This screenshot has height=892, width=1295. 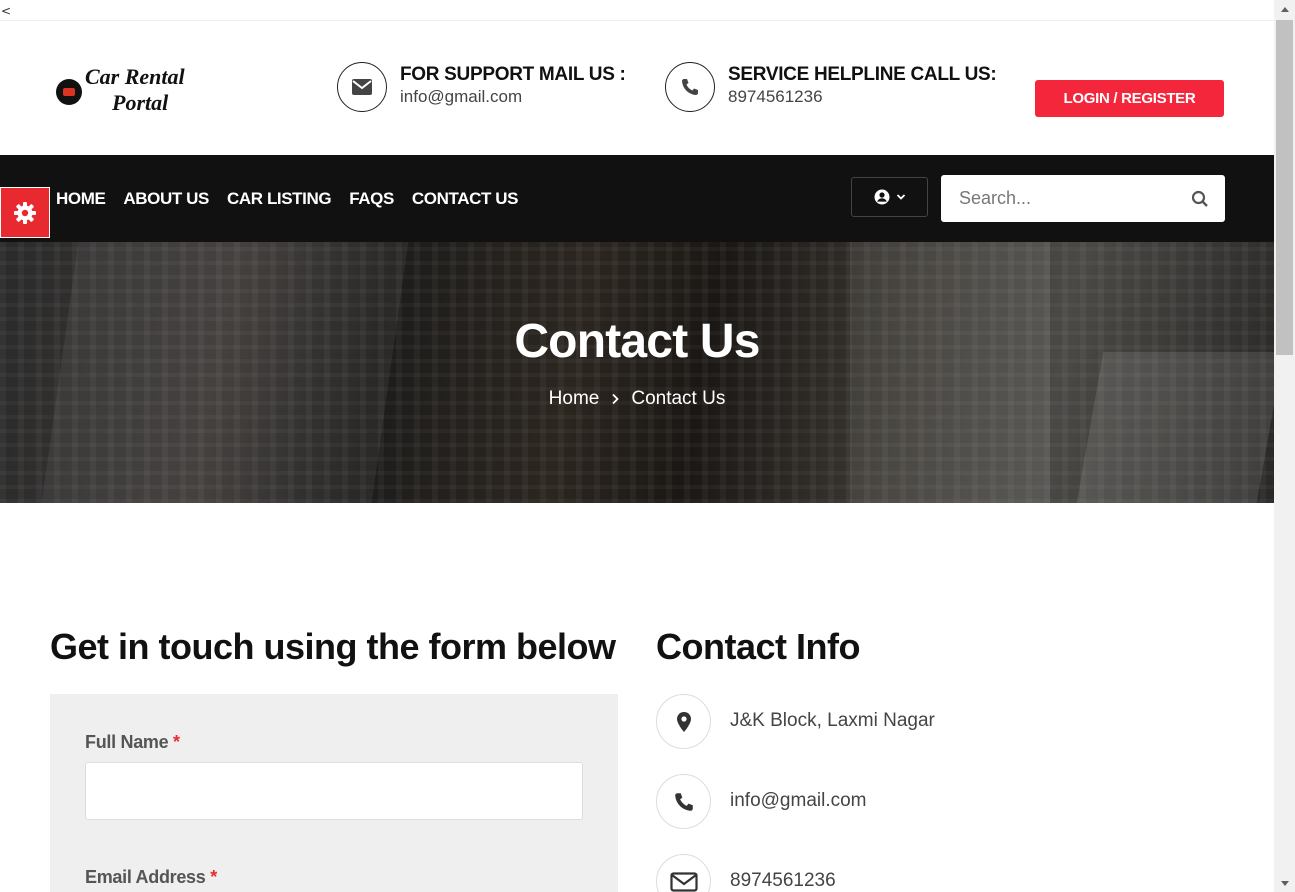 What do you see at coordinates (371, 199) in the screenshot?
I see `nav-item-faqs: FAQS` at bounding box center [371, 199].